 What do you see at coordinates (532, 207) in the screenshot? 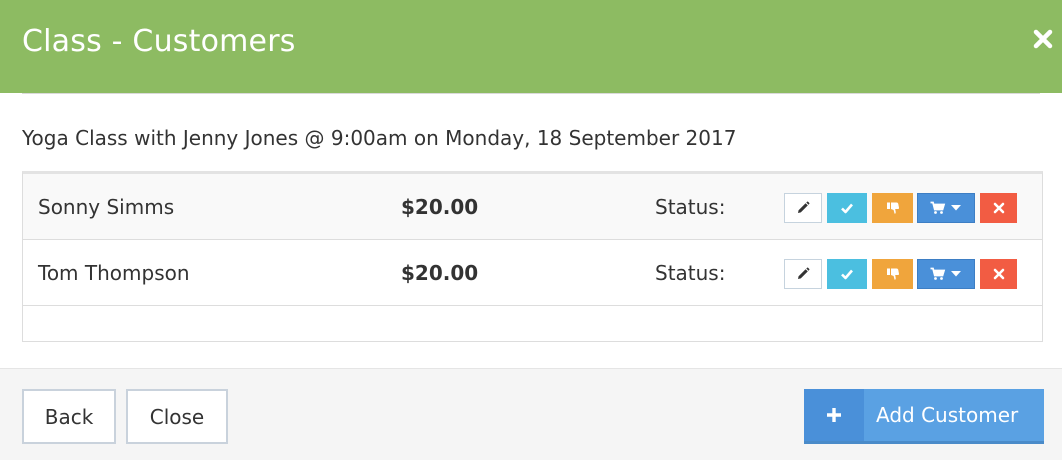
I see `table-row: Sonny Simms $20.00 Status:` at bounding box center [532, 207].